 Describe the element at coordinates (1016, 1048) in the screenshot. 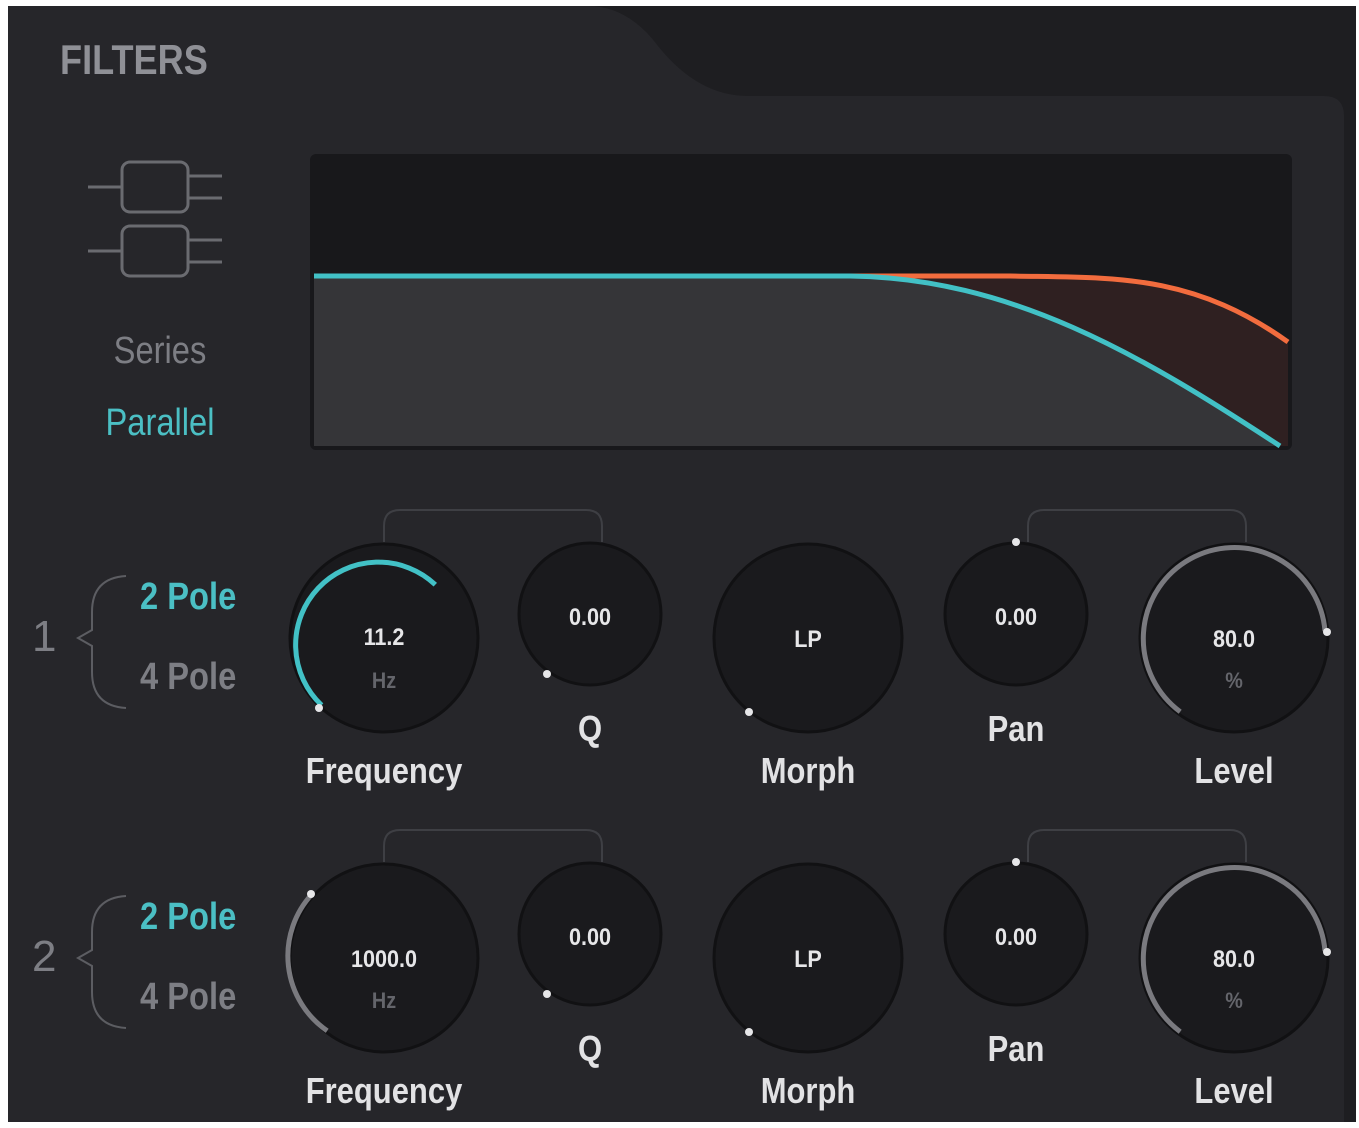

I see `filter2-pan-label: Pan` at that location.